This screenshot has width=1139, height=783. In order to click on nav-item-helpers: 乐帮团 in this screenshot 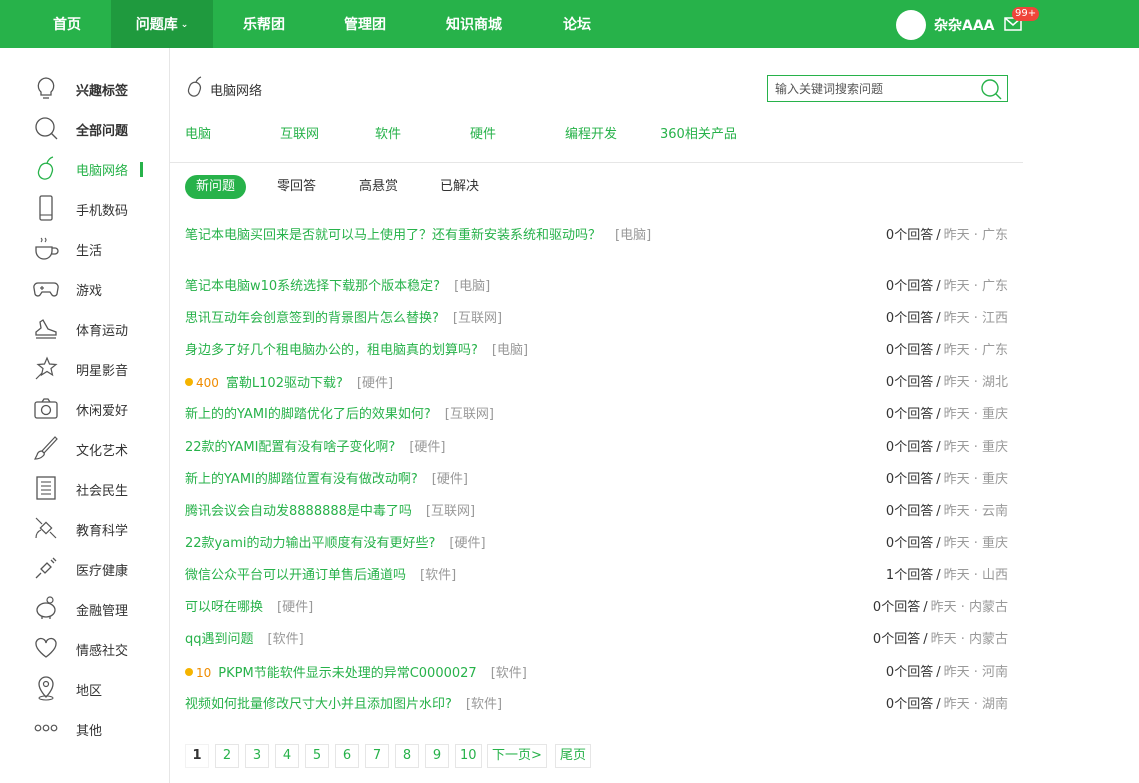, I will do `click(264, 24)`.